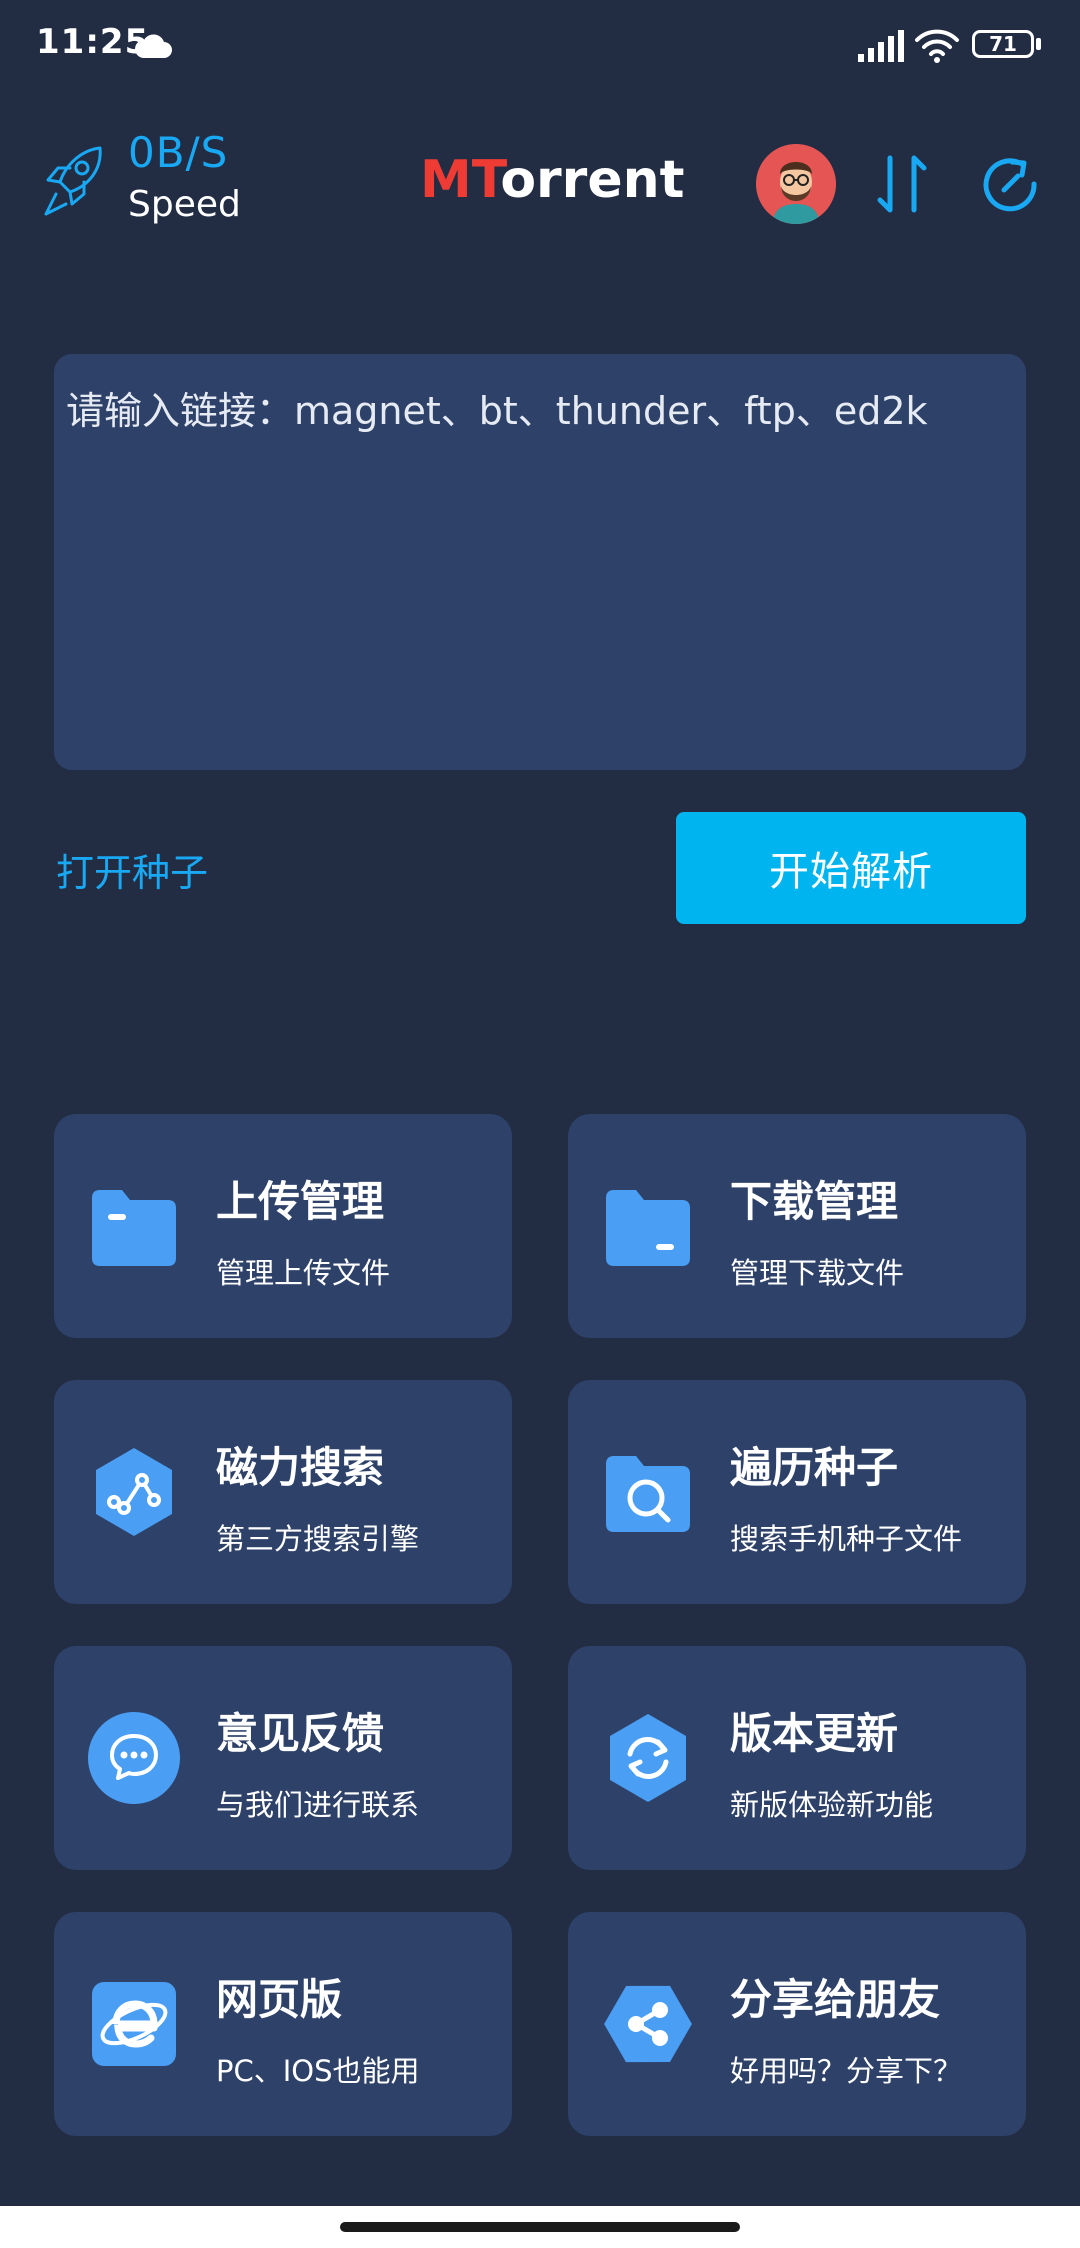 Image resolution: width=1080 pixels, height=2248 pixels. Describe the element at coordinates (460, 180) in the screenshot. I see `app-title-accent: MT` at that location.